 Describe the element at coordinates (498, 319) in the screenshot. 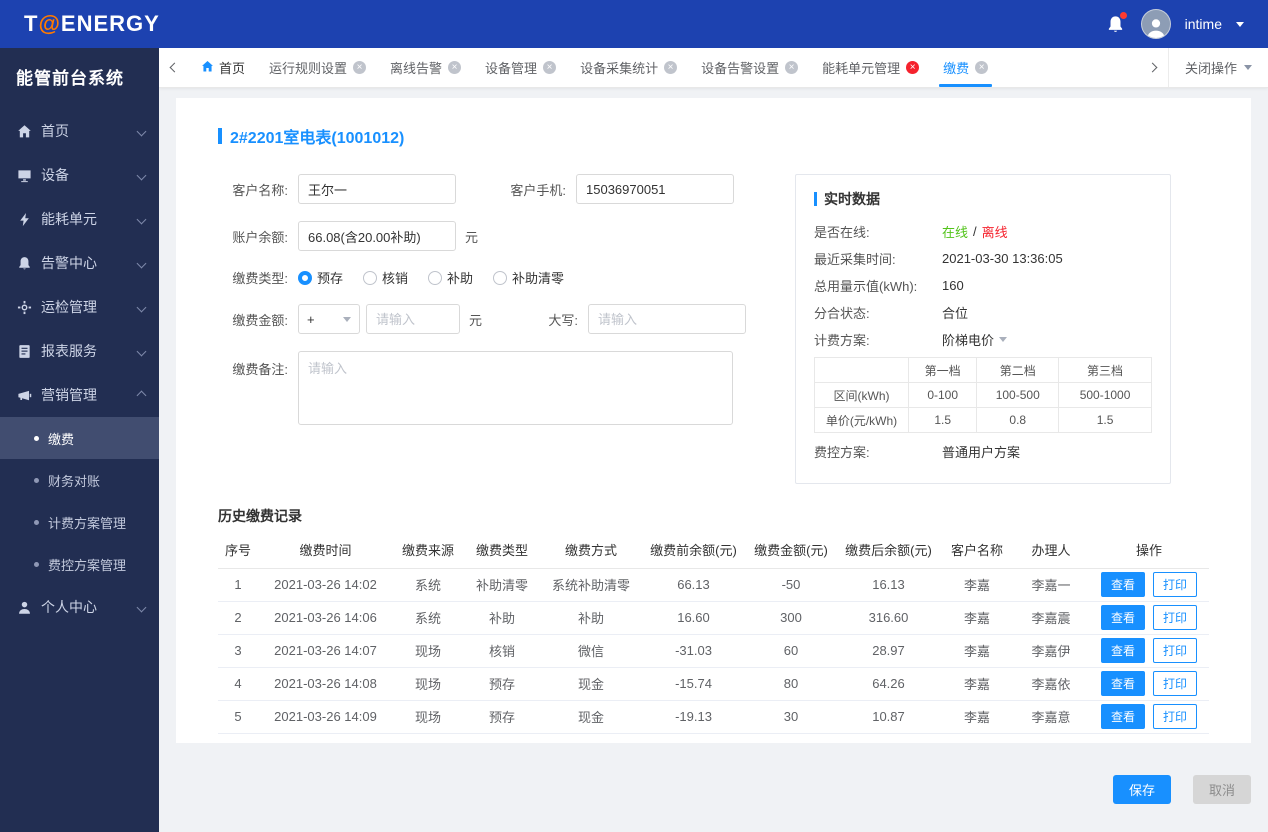

I see `form-row-amount: 缴费金额: + 元 大写:` at that location.